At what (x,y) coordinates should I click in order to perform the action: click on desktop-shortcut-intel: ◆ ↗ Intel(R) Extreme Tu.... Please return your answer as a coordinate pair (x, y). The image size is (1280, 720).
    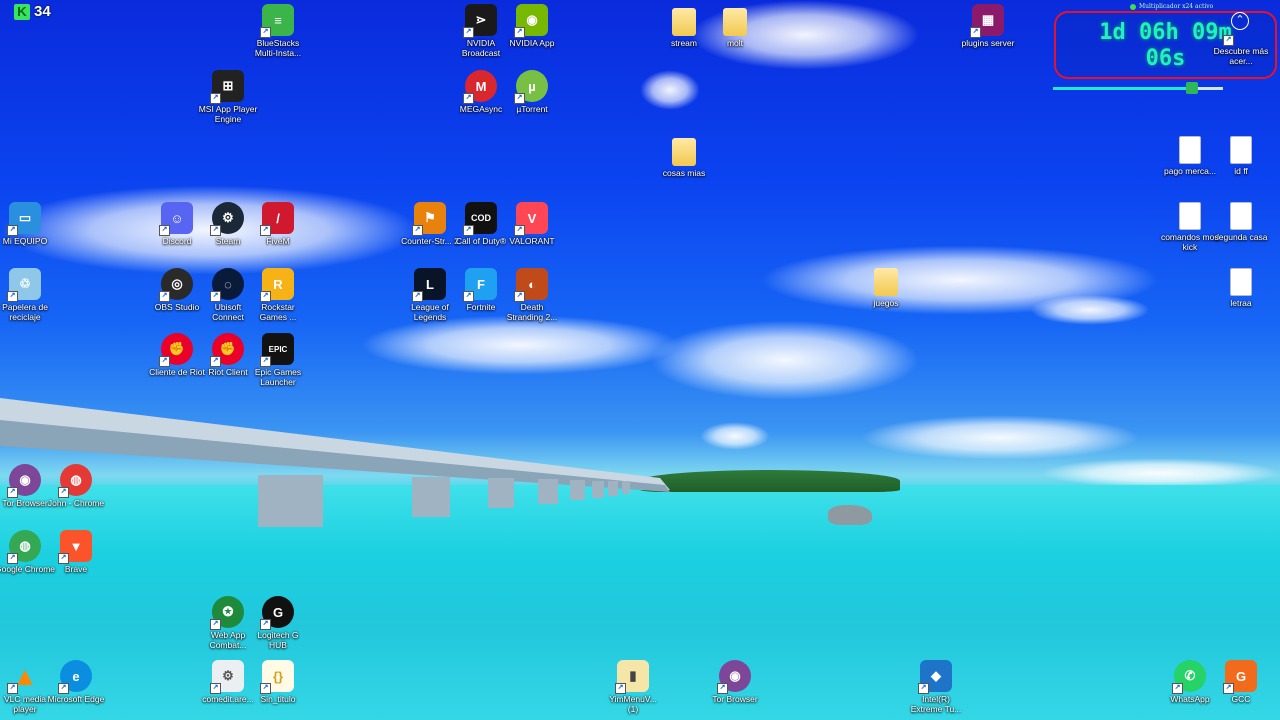
    Looking at the image, I should click on (936, 687).